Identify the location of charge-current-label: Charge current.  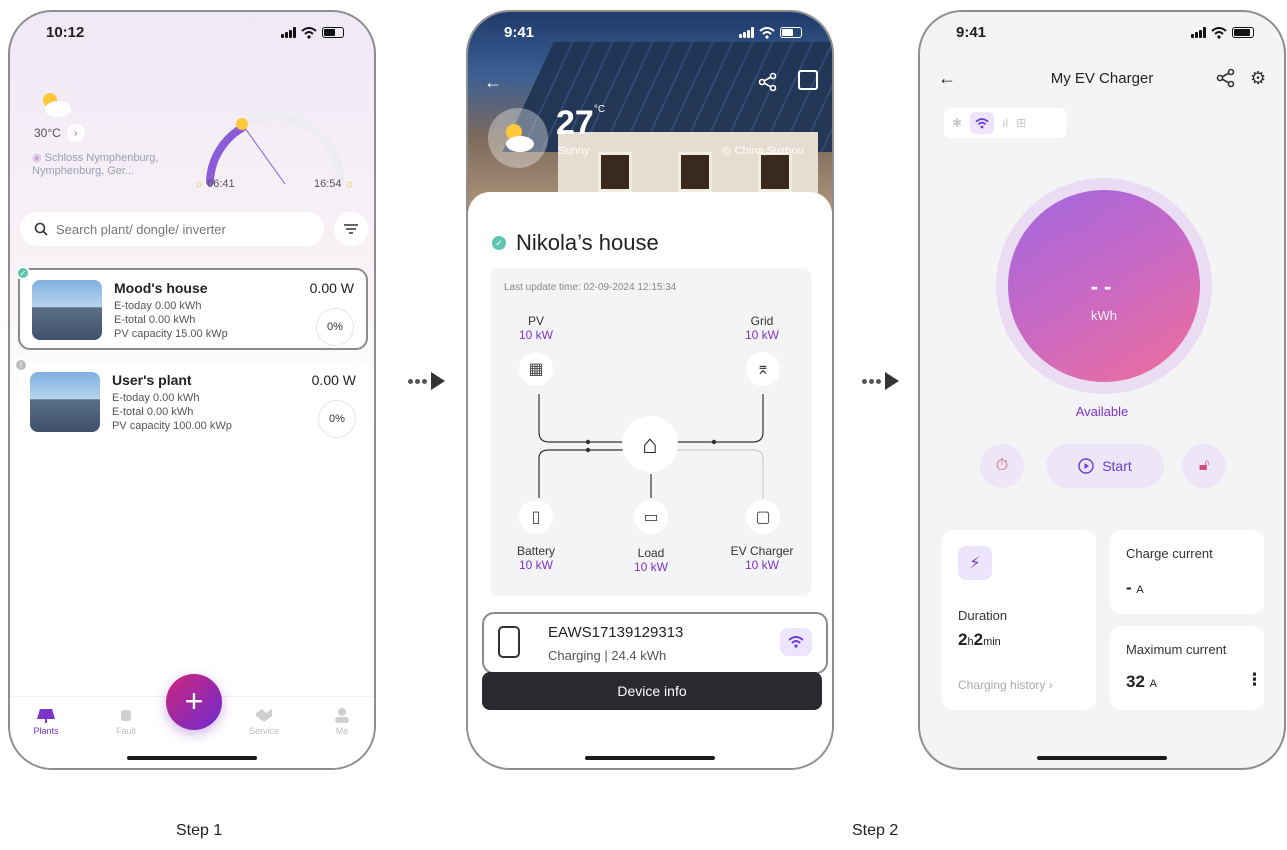
(1169, 553).